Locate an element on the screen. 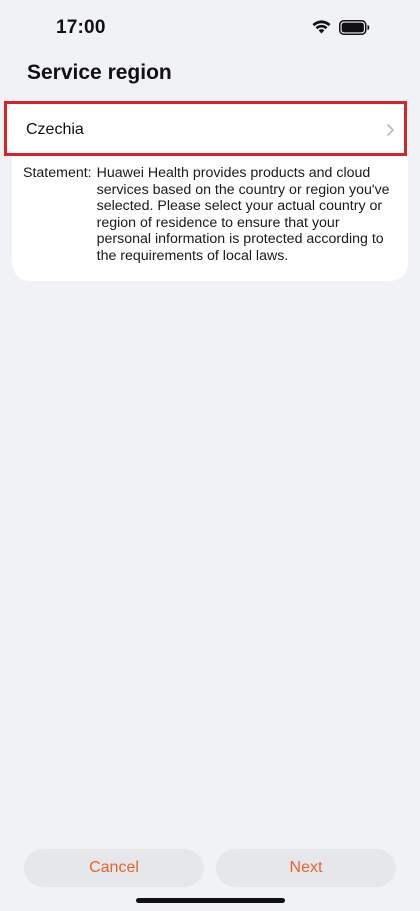 The width and height of the screenshot is (420, 911). chevron-right-icon is located at coordinates (390, 130).